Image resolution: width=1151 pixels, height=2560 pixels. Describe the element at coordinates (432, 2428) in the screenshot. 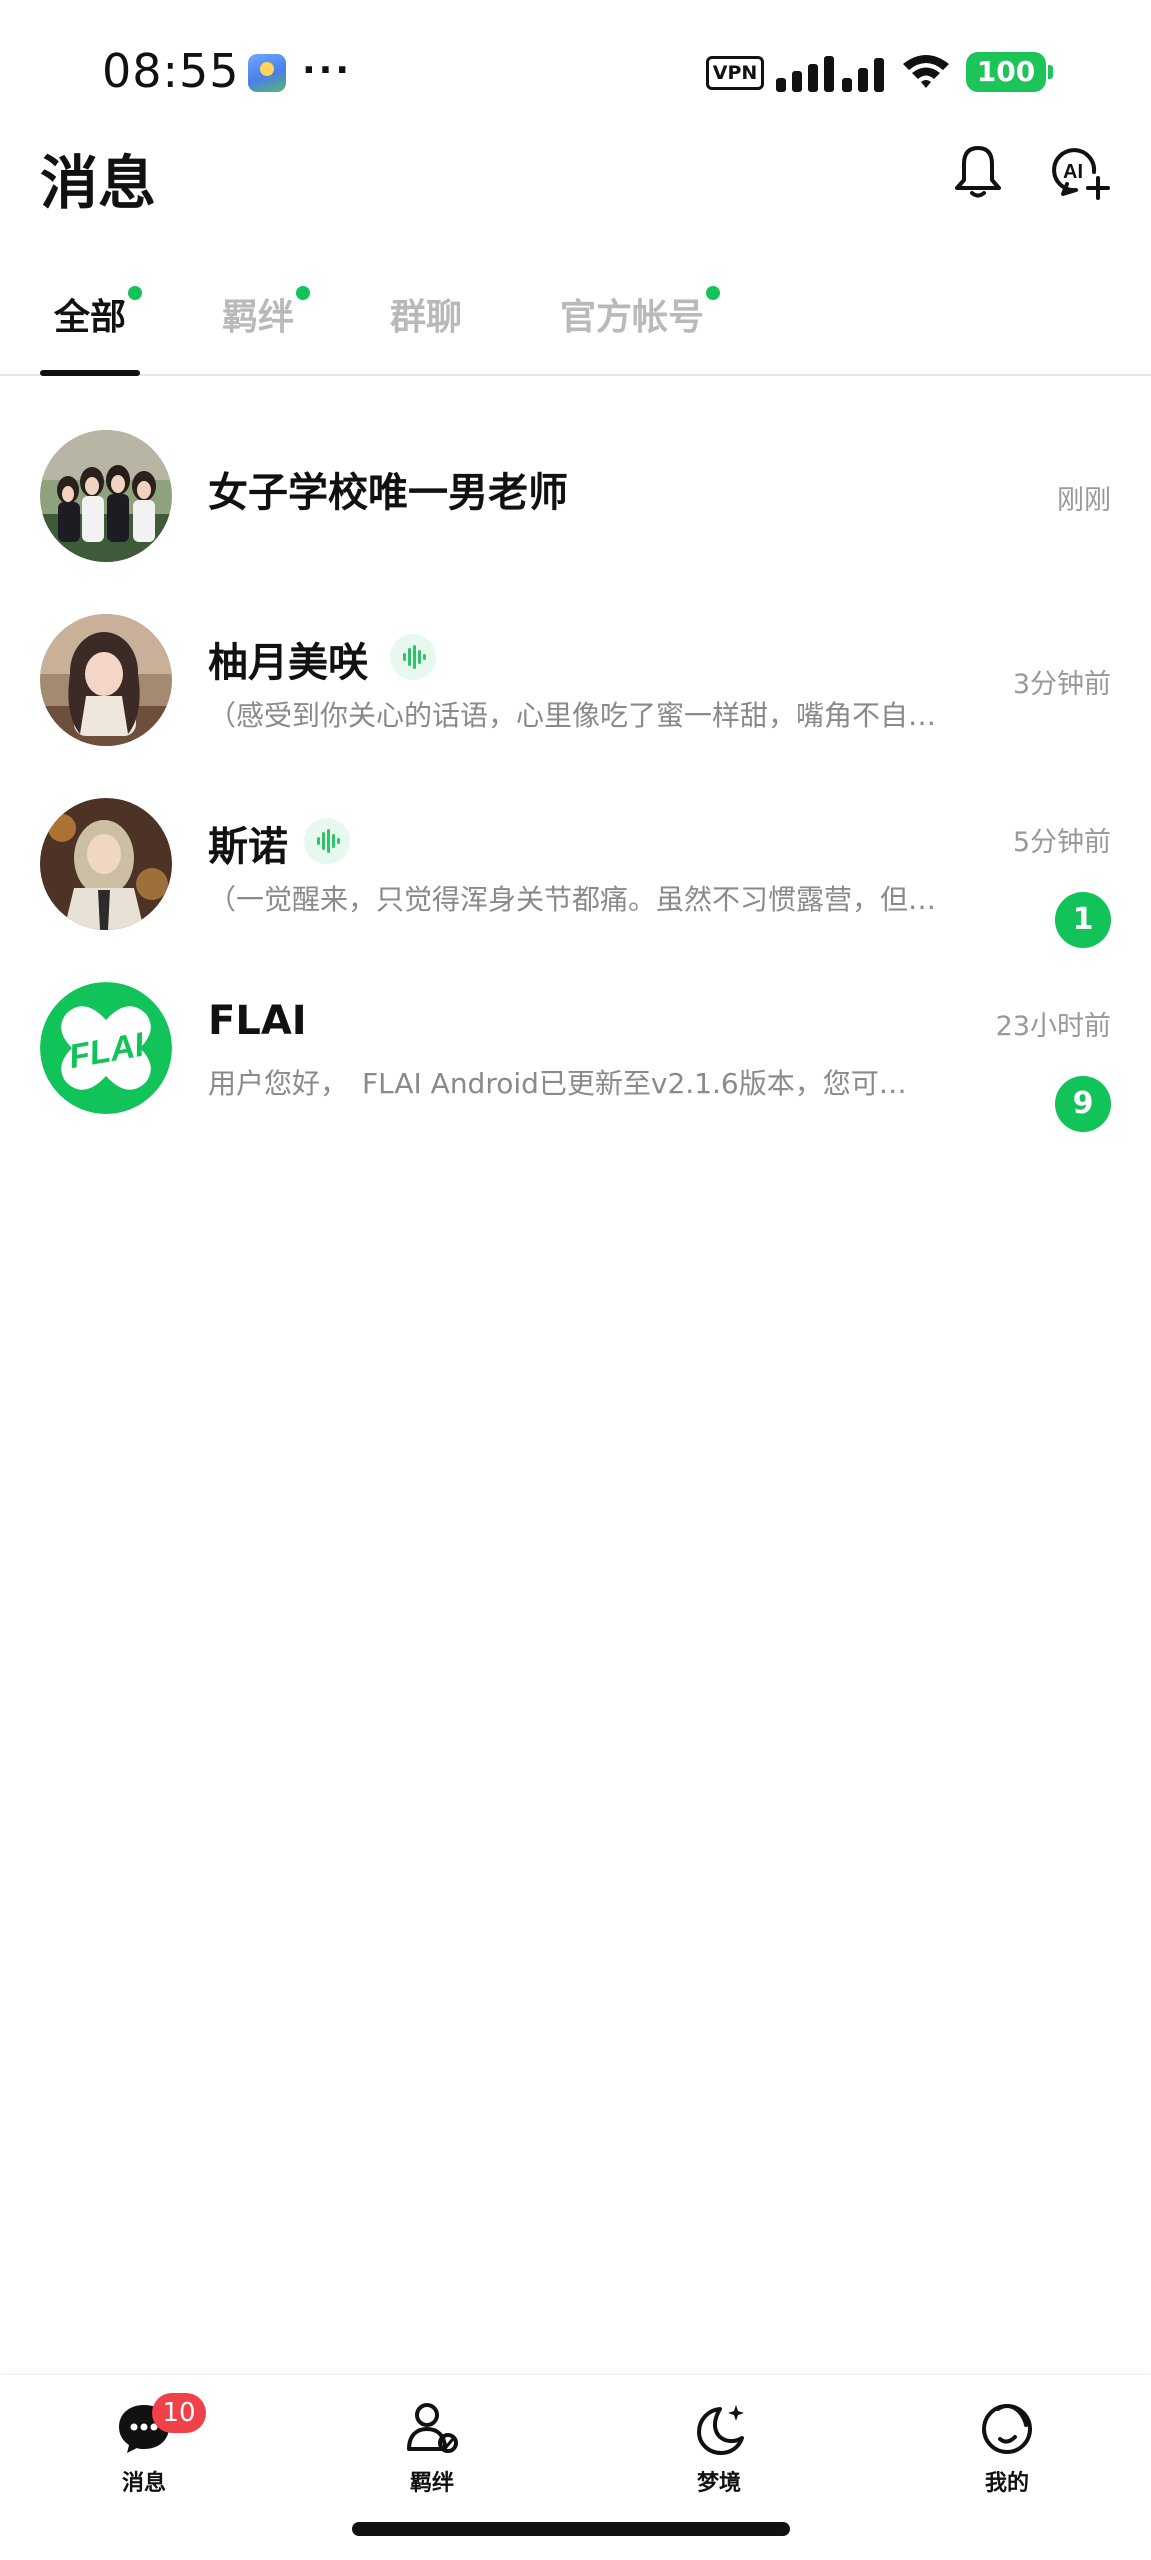

I see `people-icon` at that location.